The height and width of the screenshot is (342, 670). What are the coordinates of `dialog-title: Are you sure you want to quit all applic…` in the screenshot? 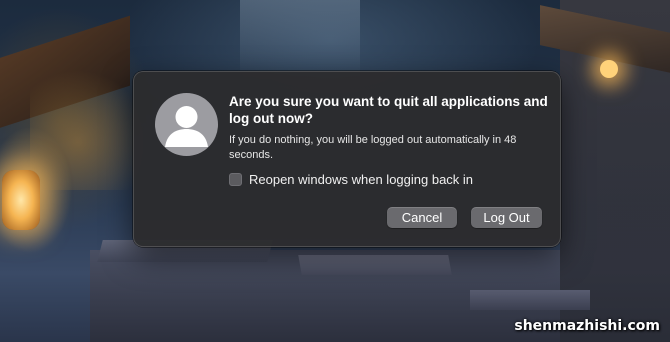 It's located at (388, 110).